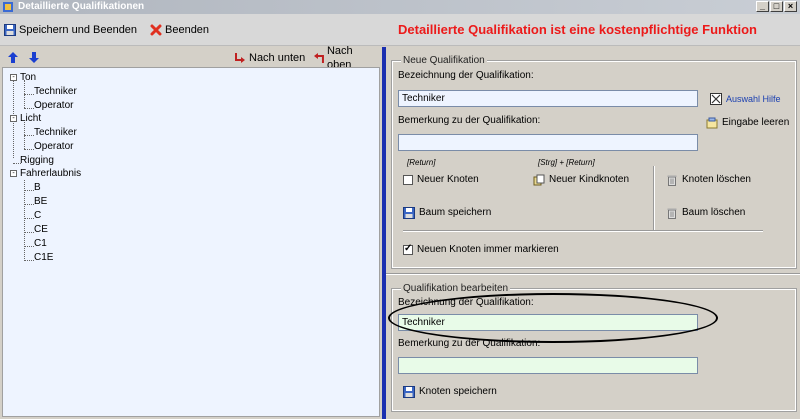 This screenshot has height=419, width=800. I want to click on new-remark-input, so click(548, 142).